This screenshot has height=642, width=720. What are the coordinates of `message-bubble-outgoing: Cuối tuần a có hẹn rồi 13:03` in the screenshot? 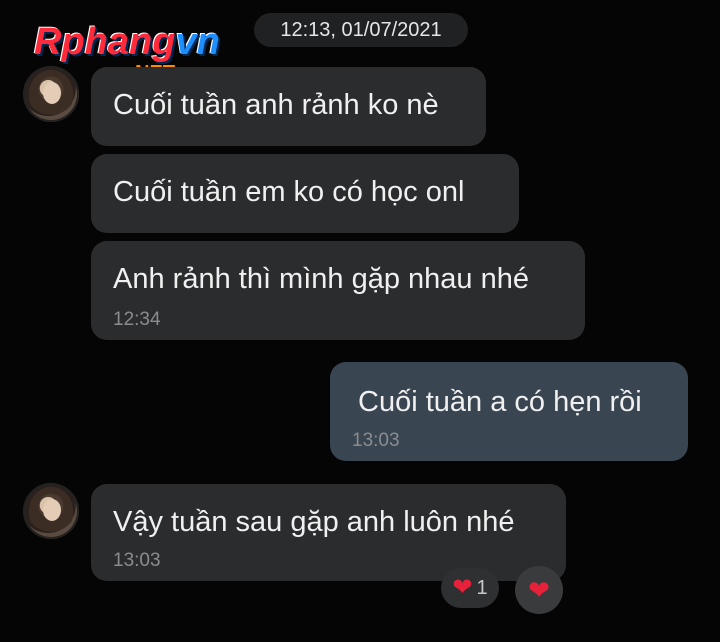 It's located at (509, 411).